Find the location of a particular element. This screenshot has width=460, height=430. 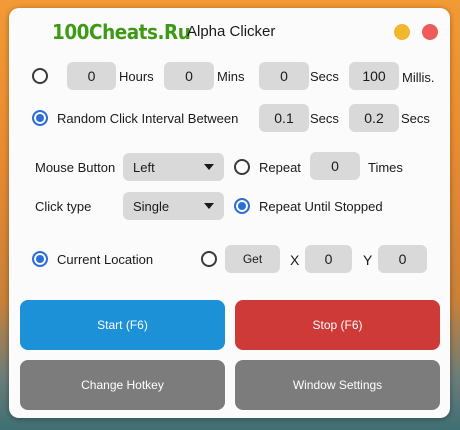

click-type-label: Click type is located at coordinates (63, 206).